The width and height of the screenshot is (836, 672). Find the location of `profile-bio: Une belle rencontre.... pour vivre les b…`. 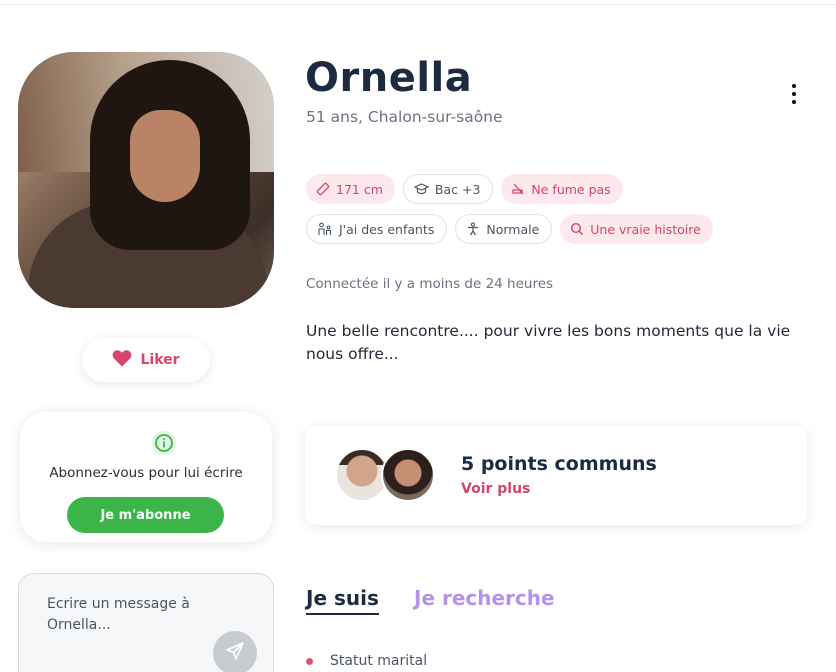

profile-bio: Une belle rencontre.... pour vivre les b… is located at coordinates (548, 342).